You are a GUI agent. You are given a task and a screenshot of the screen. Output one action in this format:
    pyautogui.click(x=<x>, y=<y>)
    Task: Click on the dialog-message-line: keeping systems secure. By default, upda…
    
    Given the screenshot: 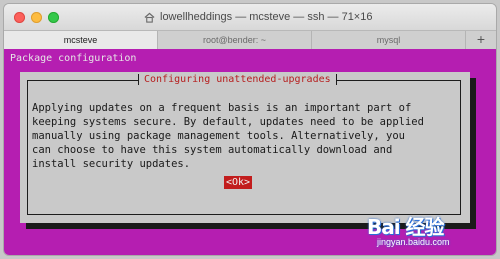 What is the action you would take?
    pyautogui.click(x=228, y=122)
    